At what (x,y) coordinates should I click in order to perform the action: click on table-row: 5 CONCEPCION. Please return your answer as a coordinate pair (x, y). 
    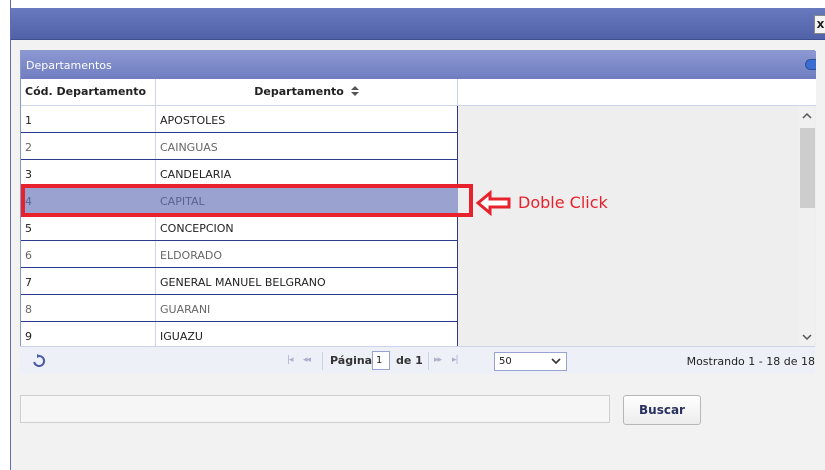
    Looking at the image, I should click on (239, 227).